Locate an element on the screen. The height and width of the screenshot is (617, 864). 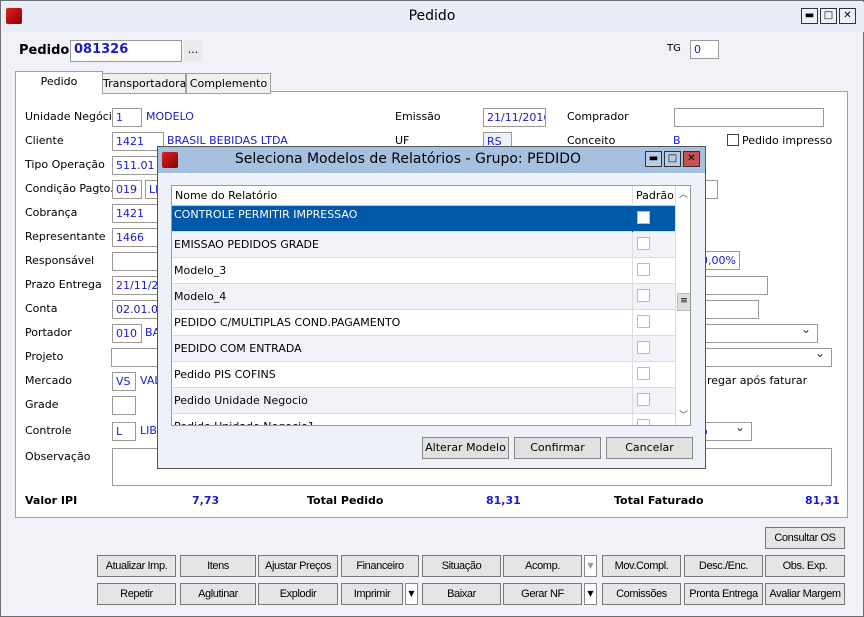
comiss-es-button: Comissões is located at coordinates (641, 594).